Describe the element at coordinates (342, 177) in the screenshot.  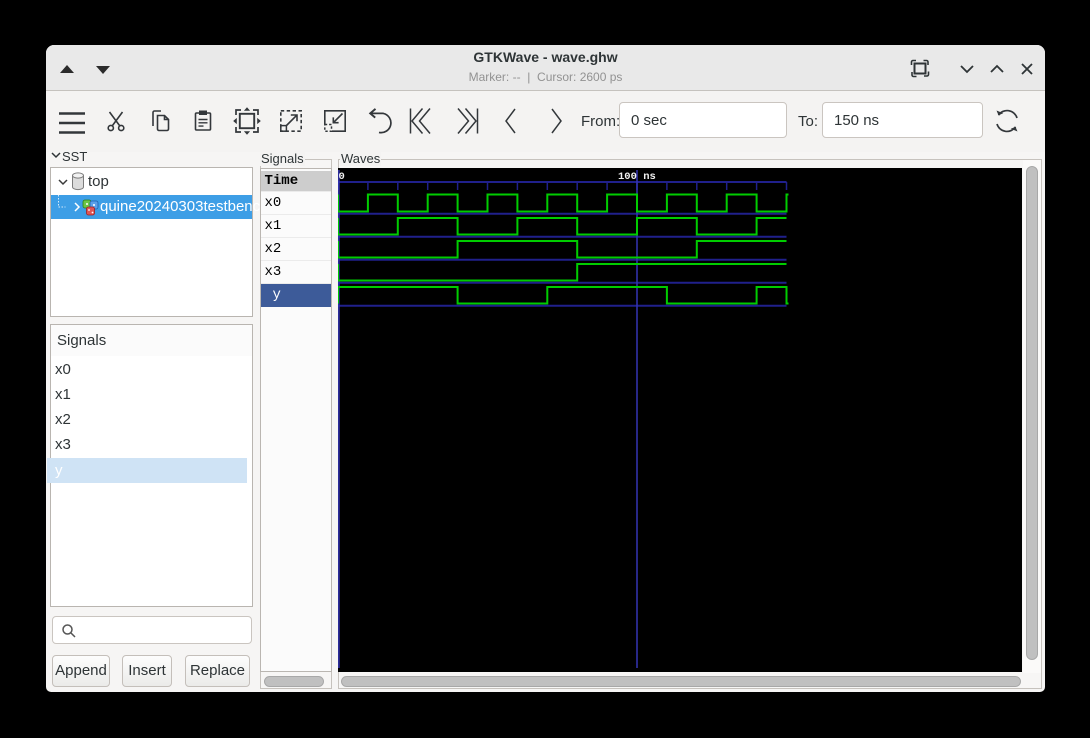
I see `svg-text: 0` at that location.